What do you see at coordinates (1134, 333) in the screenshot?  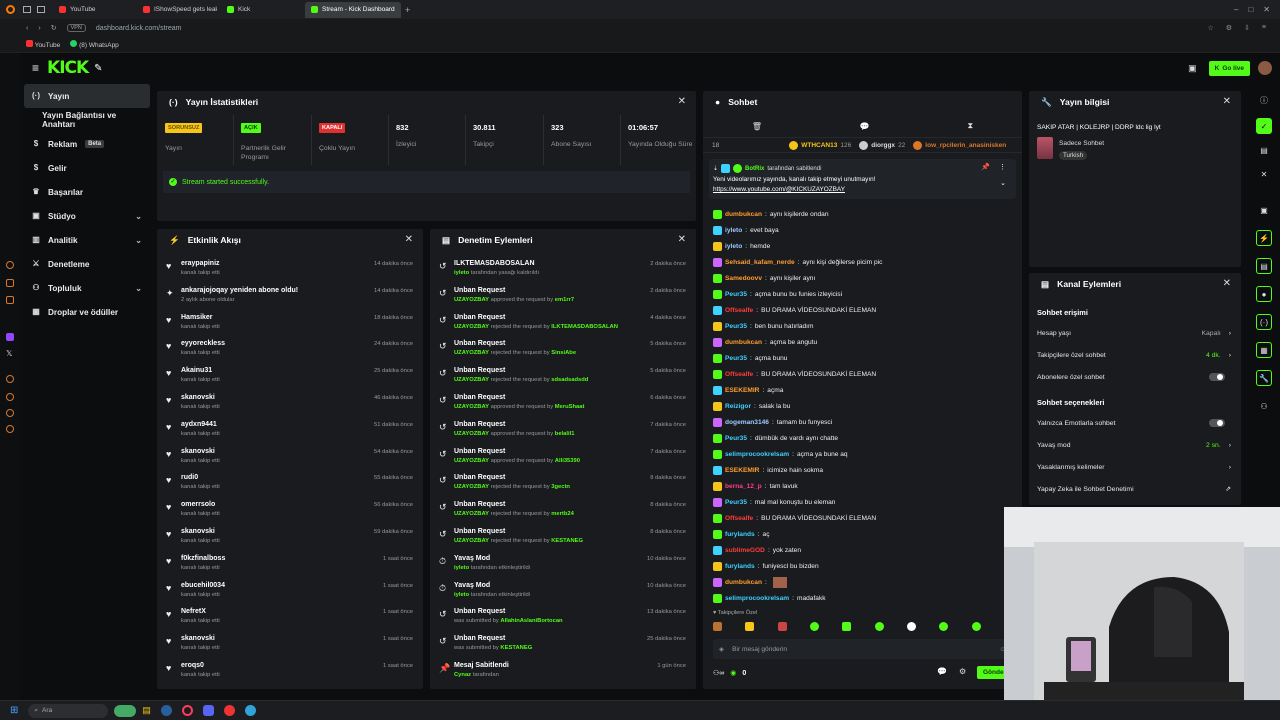 I see `setting-row: Hesap yaşı Kapalı ›` at bounding box center [1134, 333].